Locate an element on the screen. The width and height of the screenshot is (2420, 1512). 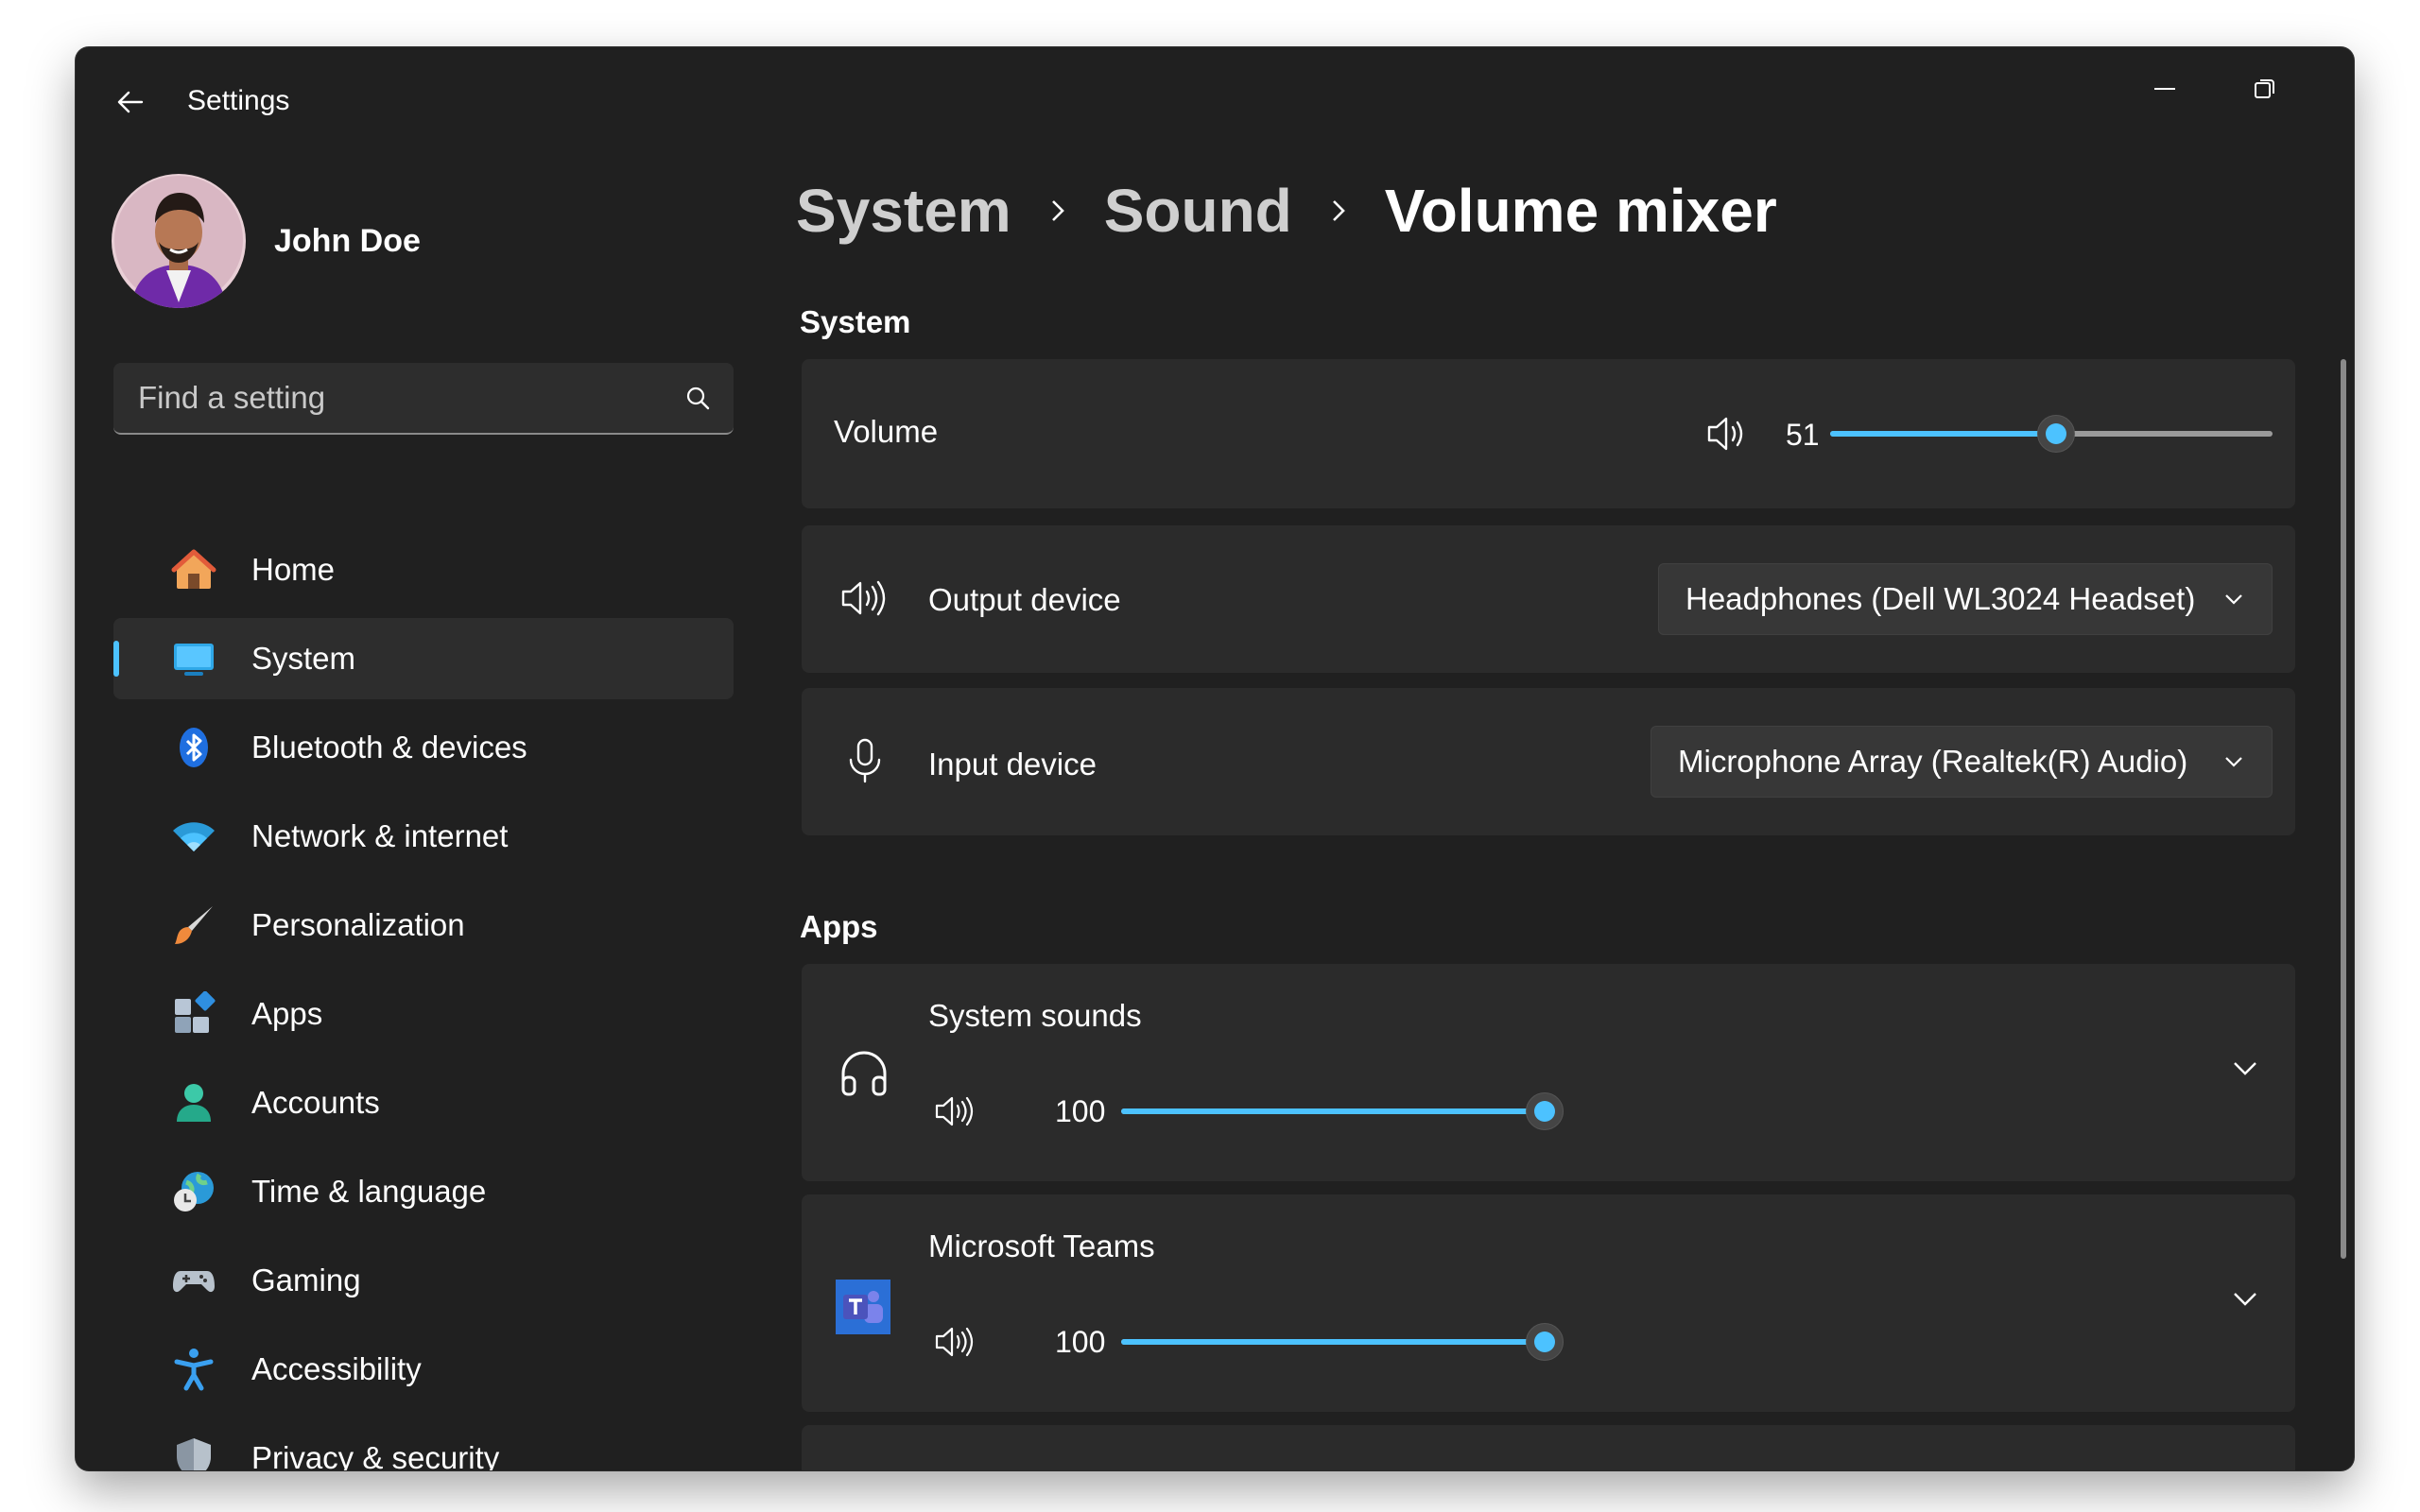
teams-icon is located at coordinates (863, 1309).